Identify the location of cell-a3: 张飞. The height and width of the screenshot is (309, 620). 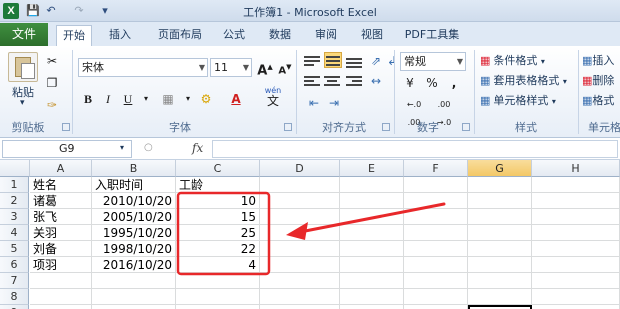
(61, 217).